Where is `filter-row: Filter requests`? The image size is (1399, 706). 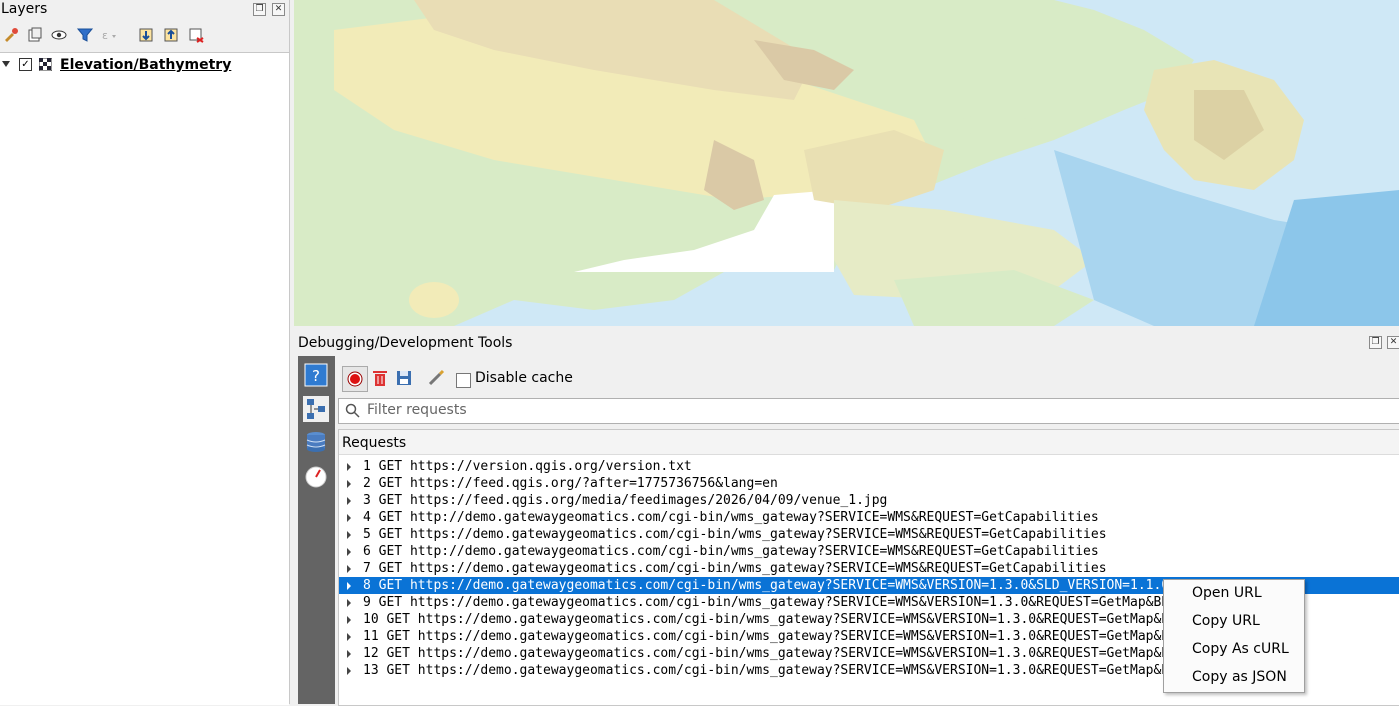 filter-row: Filter requests is located at coordinates (848, 410).